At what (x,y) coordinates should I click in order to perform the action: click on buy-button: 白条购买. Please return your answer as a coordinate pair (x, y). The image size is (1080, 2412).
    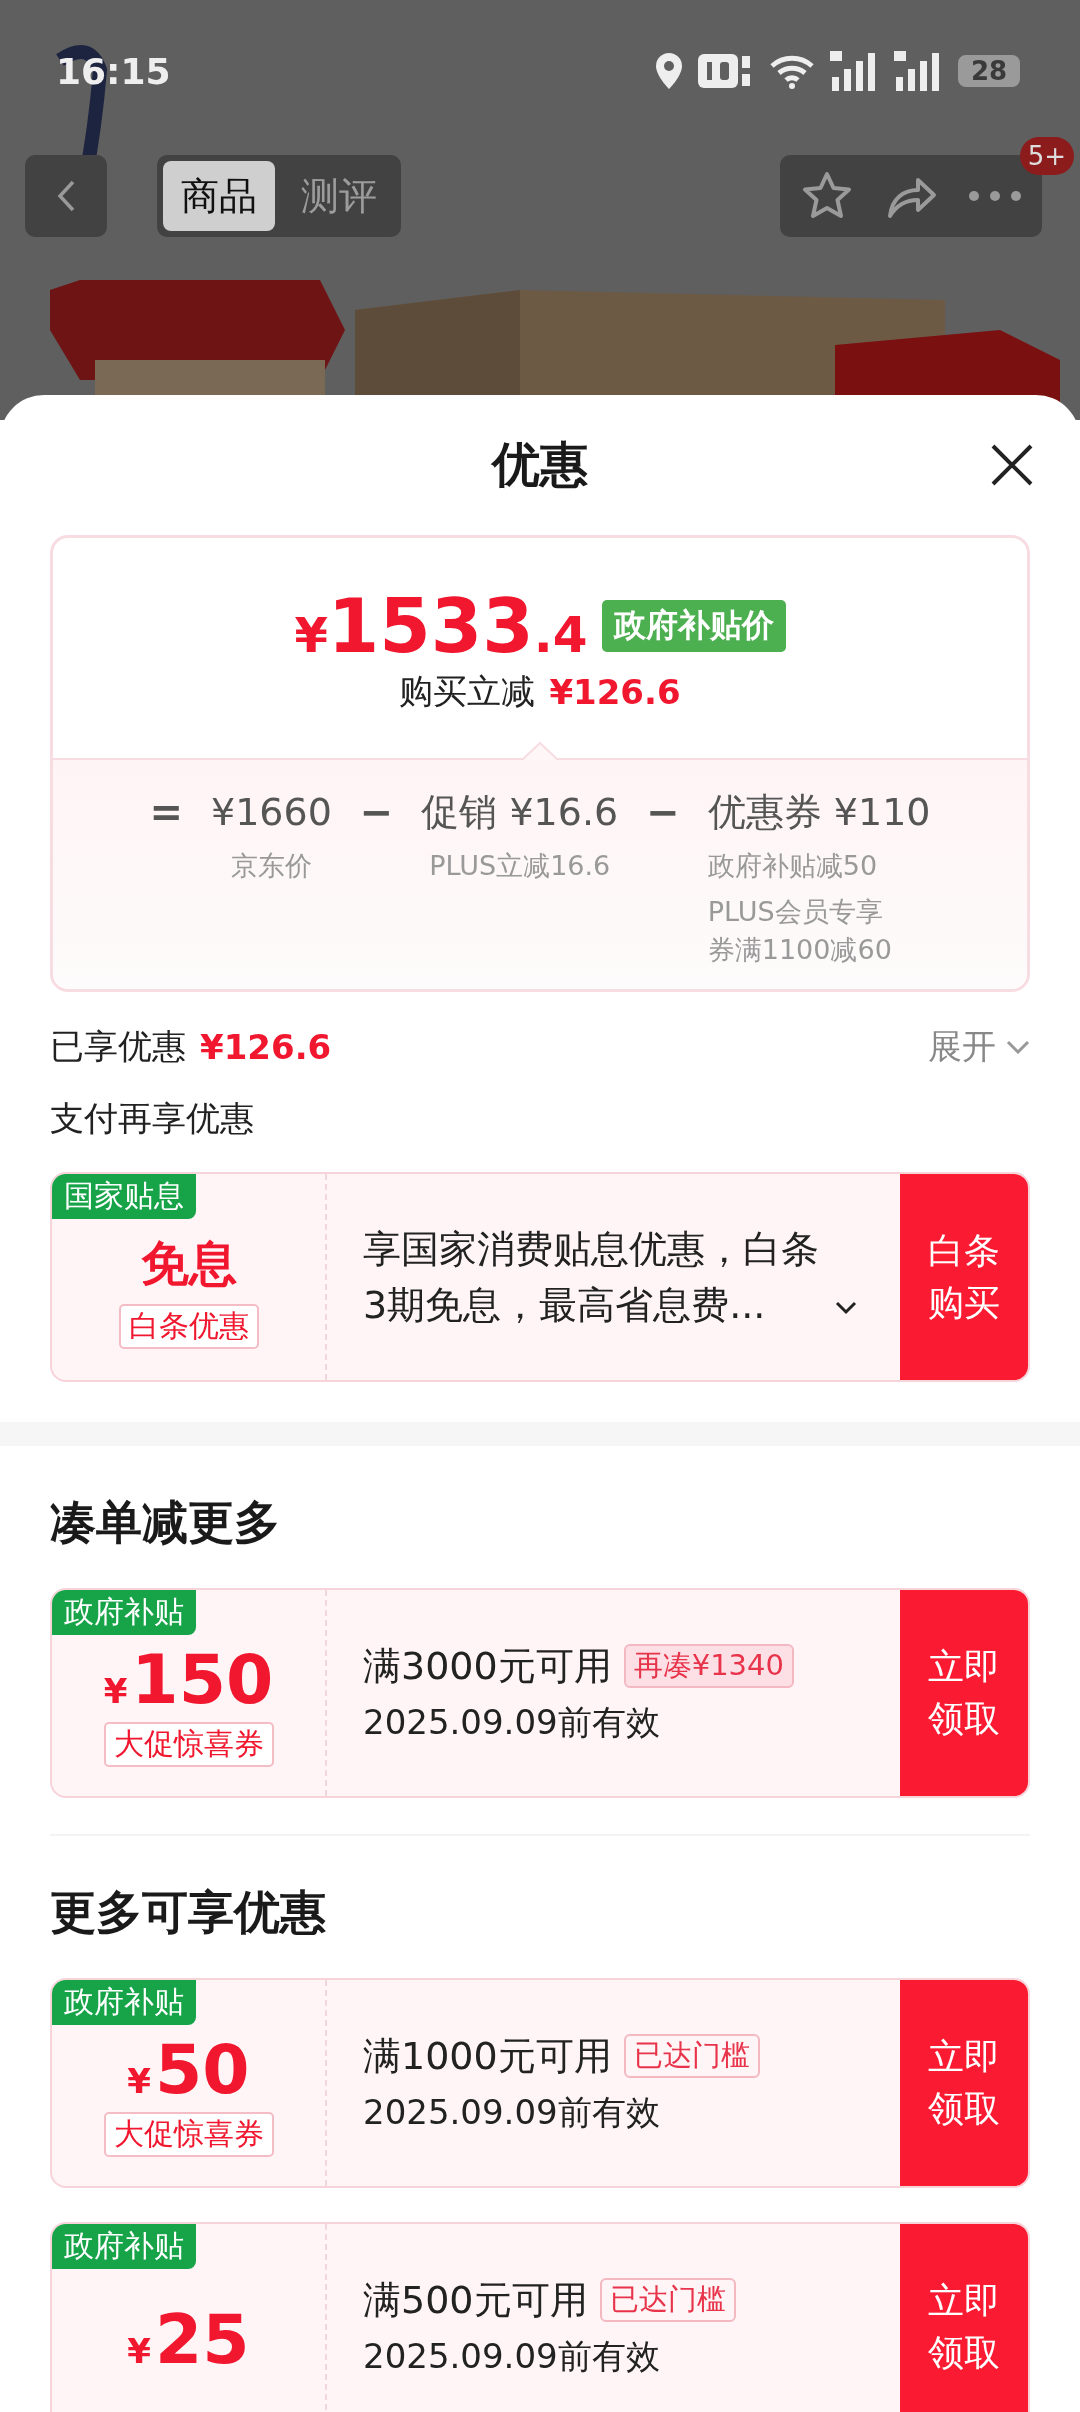
    Looking at the image, I should click on (964, 1277).